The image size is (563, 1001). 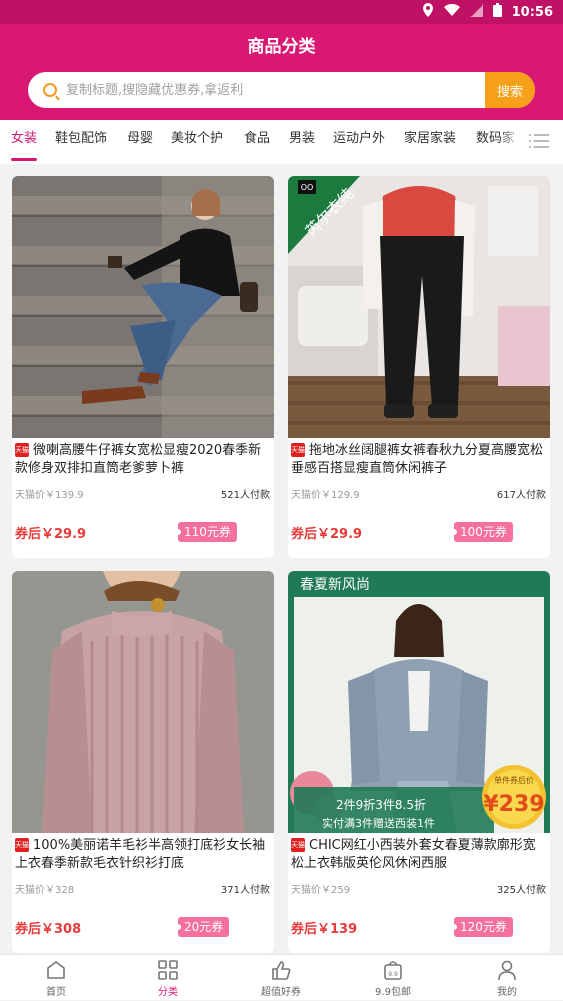 I want to click on tab-label: 分类, so click(x=168, y=992).